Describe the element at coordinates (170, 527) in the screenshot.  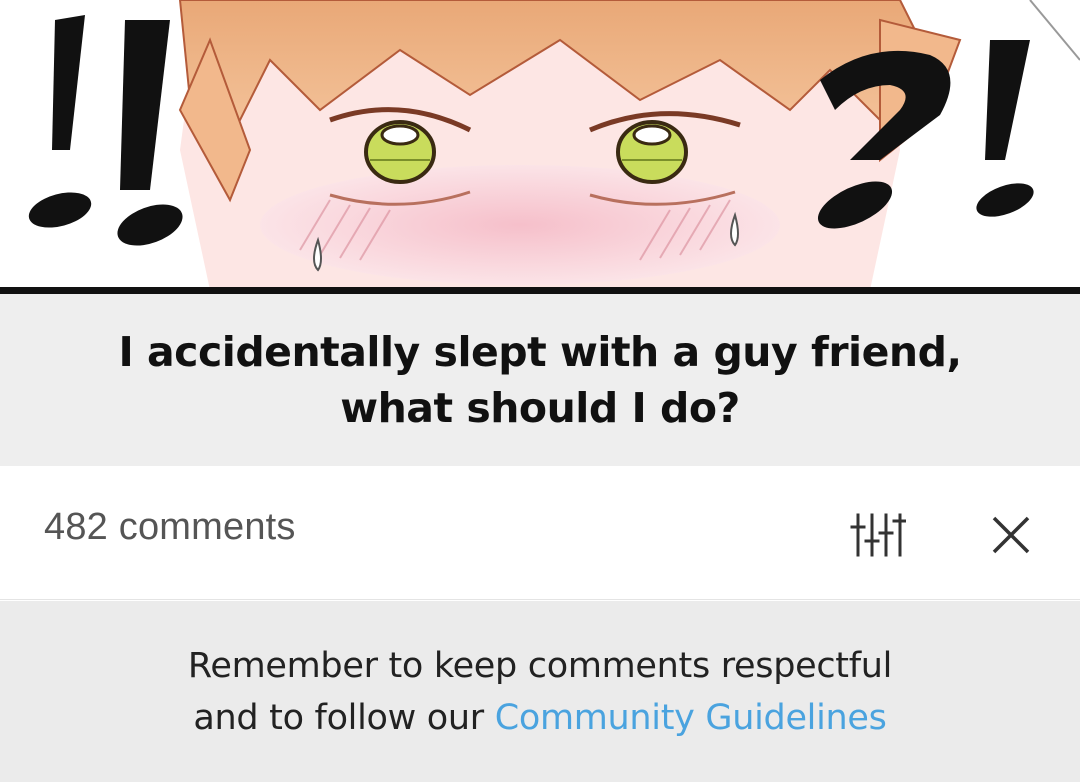
I see `comment-count: 482 comments` at that location.